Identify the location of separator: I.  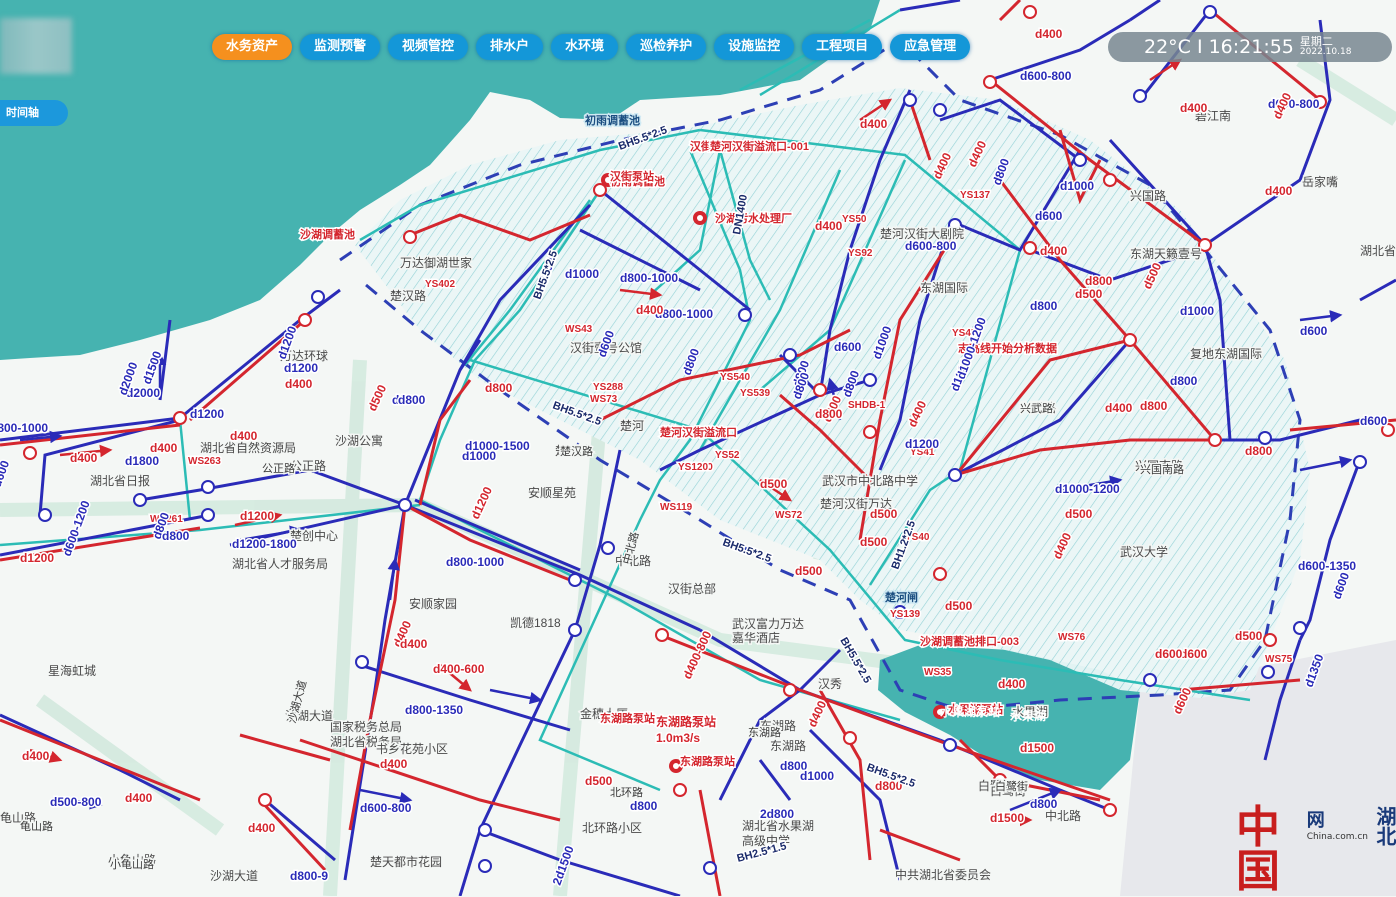
(1199, 47).